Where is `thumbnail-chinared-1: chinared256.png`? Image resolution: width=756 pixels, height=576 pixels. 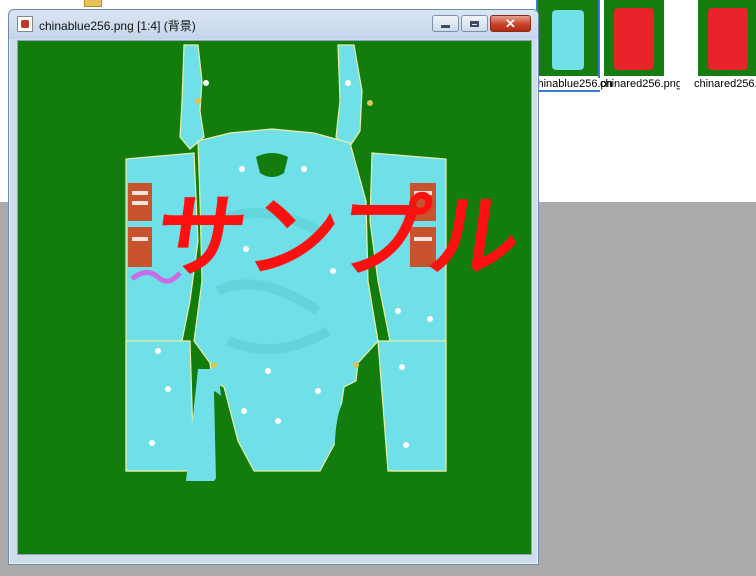
thumbnail-chinared-1: chinared256.png is located at coordinates (642, 48).